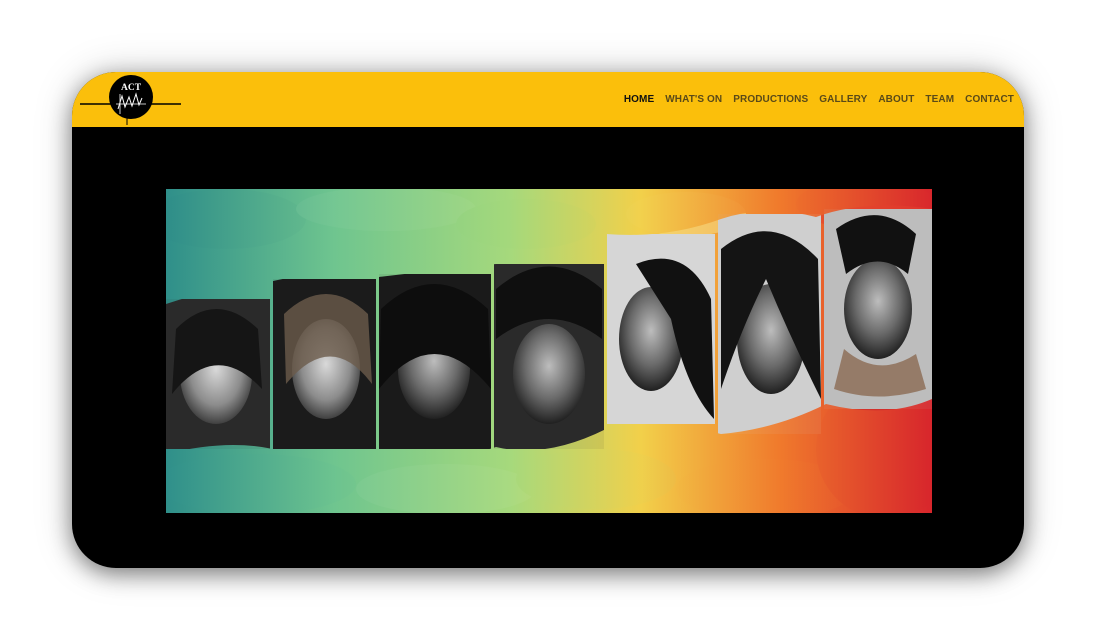 This screenshot has height=640, width=1096. I want to click on nav-home: HOME, so click(639, 99).